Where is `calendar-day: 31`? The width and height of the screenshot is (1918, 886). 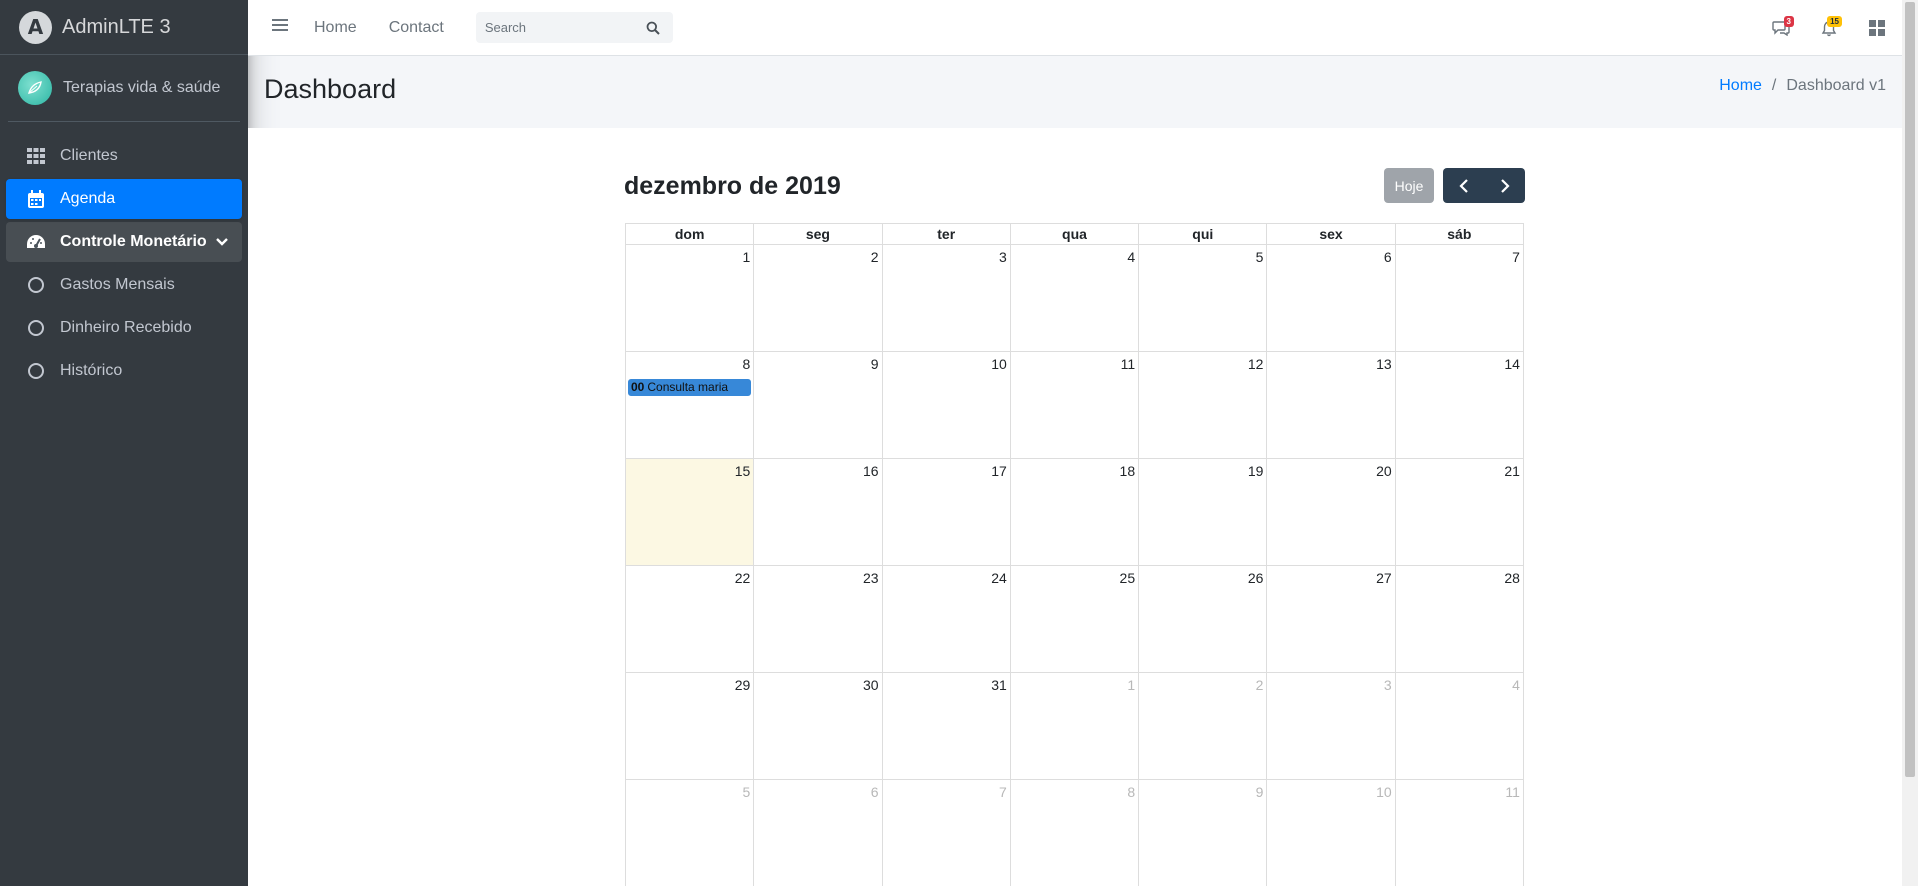 calendar-day: 31 is located at coordinates (946, 726).